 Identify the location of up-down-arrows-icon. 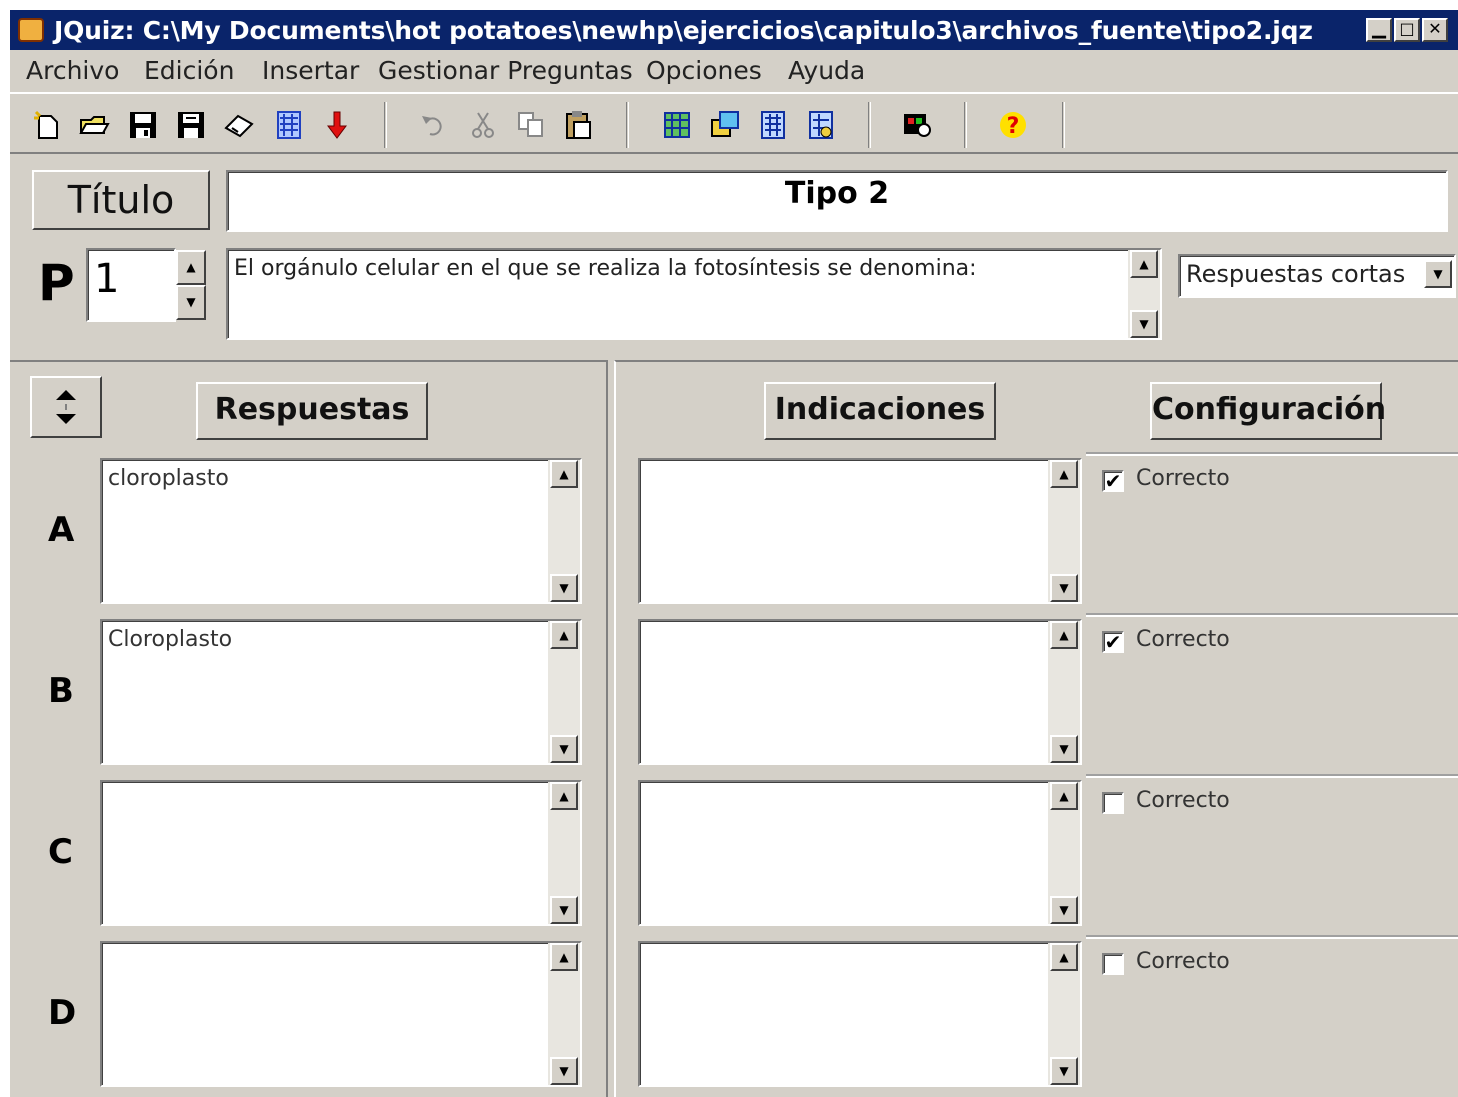
(66, 407).